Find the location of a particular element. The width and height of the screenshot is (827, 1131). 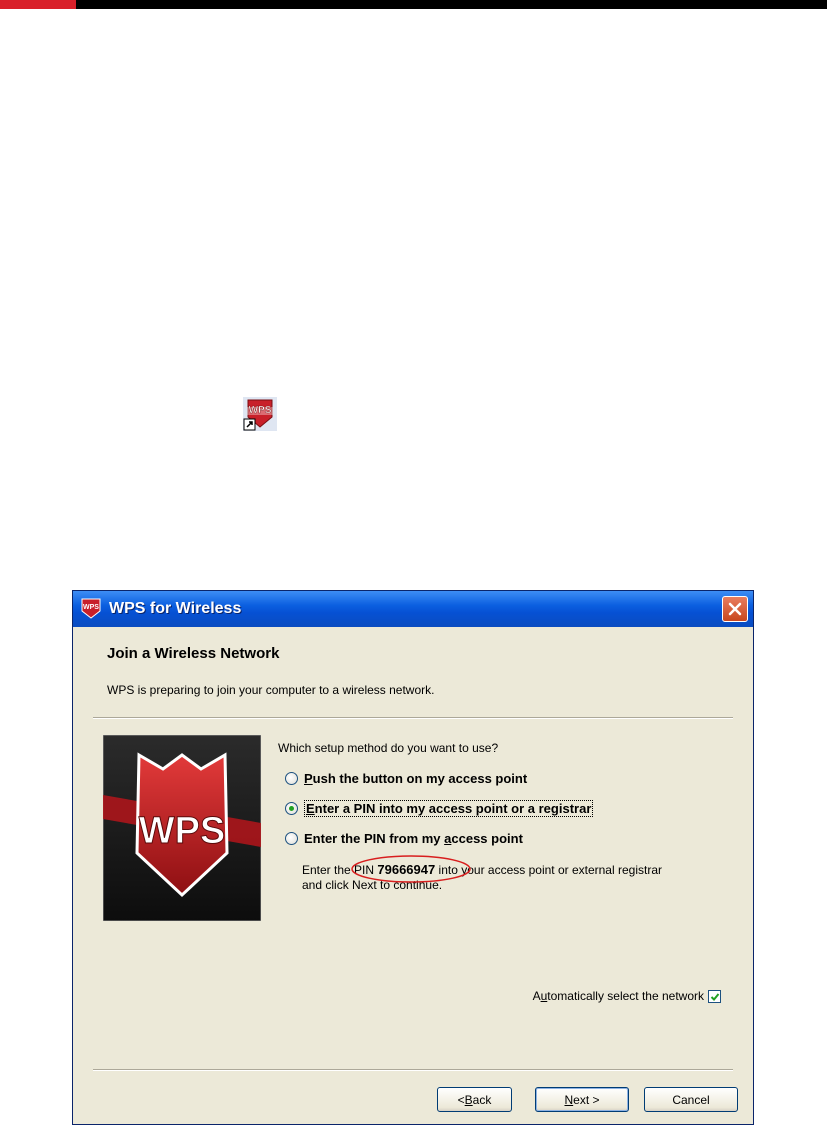

back-button: < Back is located at coordinates (474, 1099).